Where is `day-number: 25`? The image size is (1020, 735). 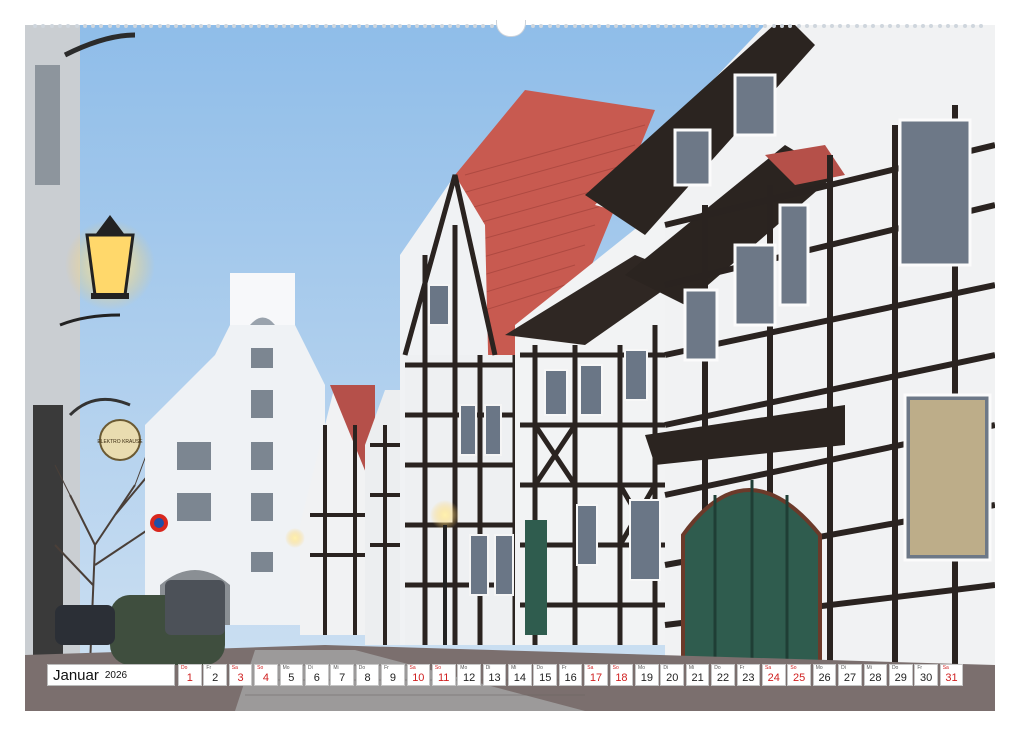 day-number: 25 is located at coordinates (799, 678).